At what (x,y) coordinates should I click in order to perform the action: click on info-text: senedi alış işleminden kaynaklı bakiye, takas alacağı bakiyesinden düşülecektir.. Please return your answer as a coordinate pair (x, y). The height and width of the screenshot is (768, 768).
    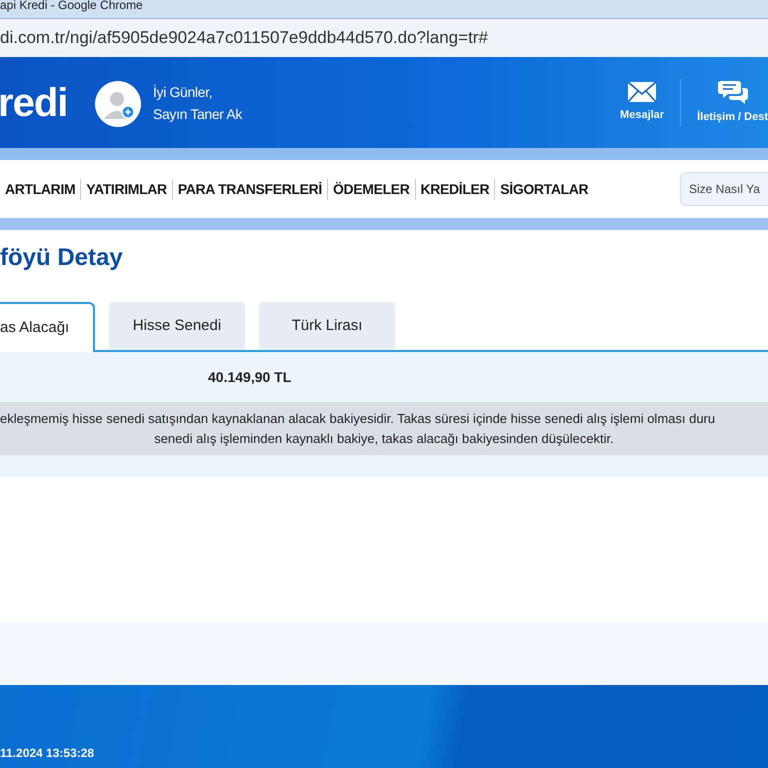
    Looking at the image, I should click on (384, 439).